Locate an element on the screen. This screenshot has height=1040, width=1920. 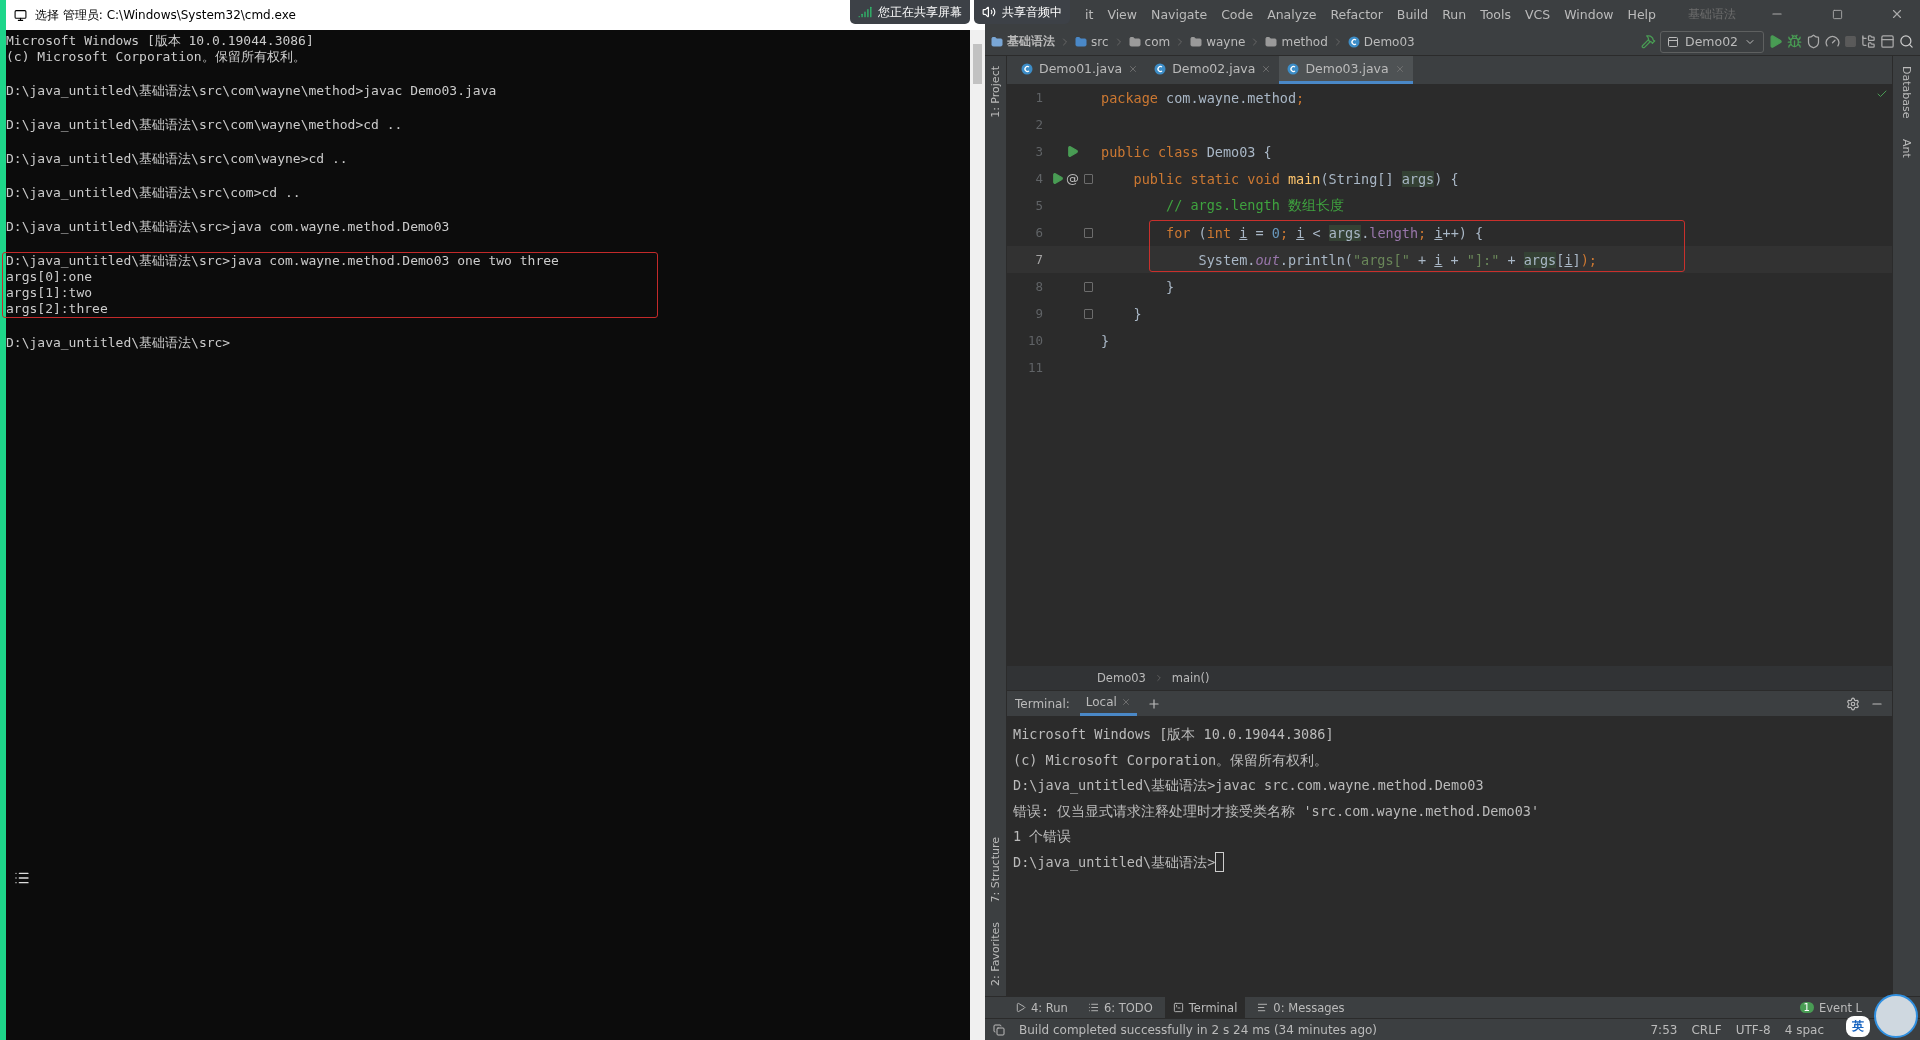
ime-indicator: 英 is located at coordinates (1858, 1026).